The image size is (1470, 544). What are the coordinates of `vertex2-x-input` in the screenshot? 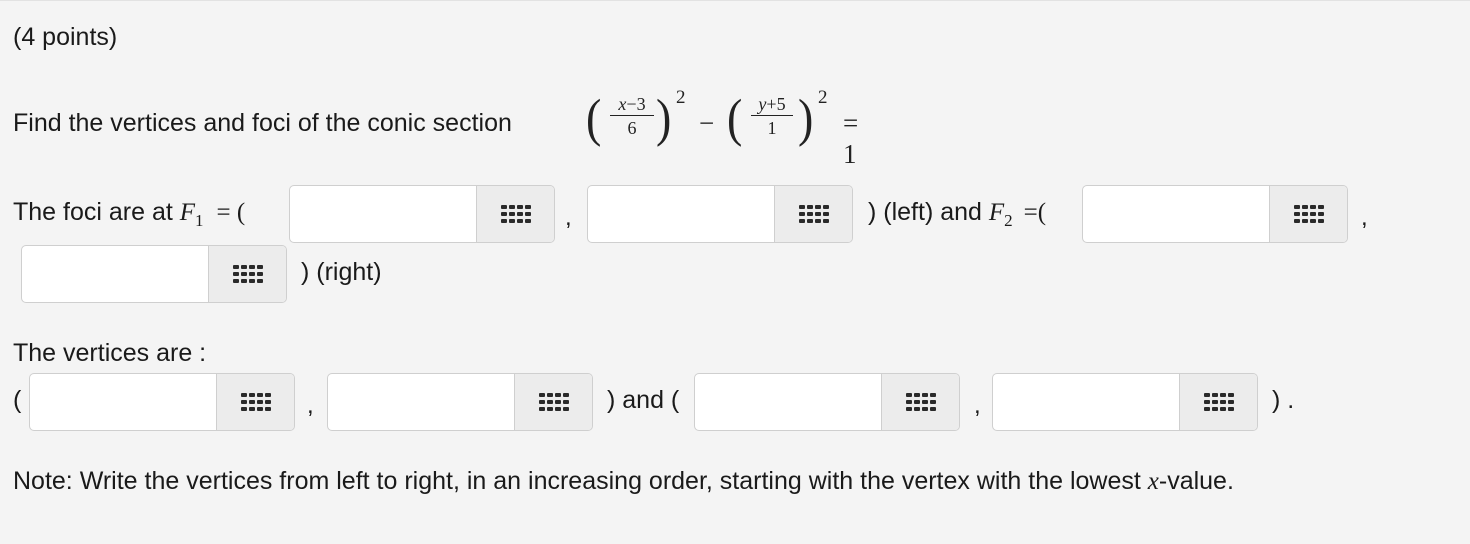 It's located at (788, 402).